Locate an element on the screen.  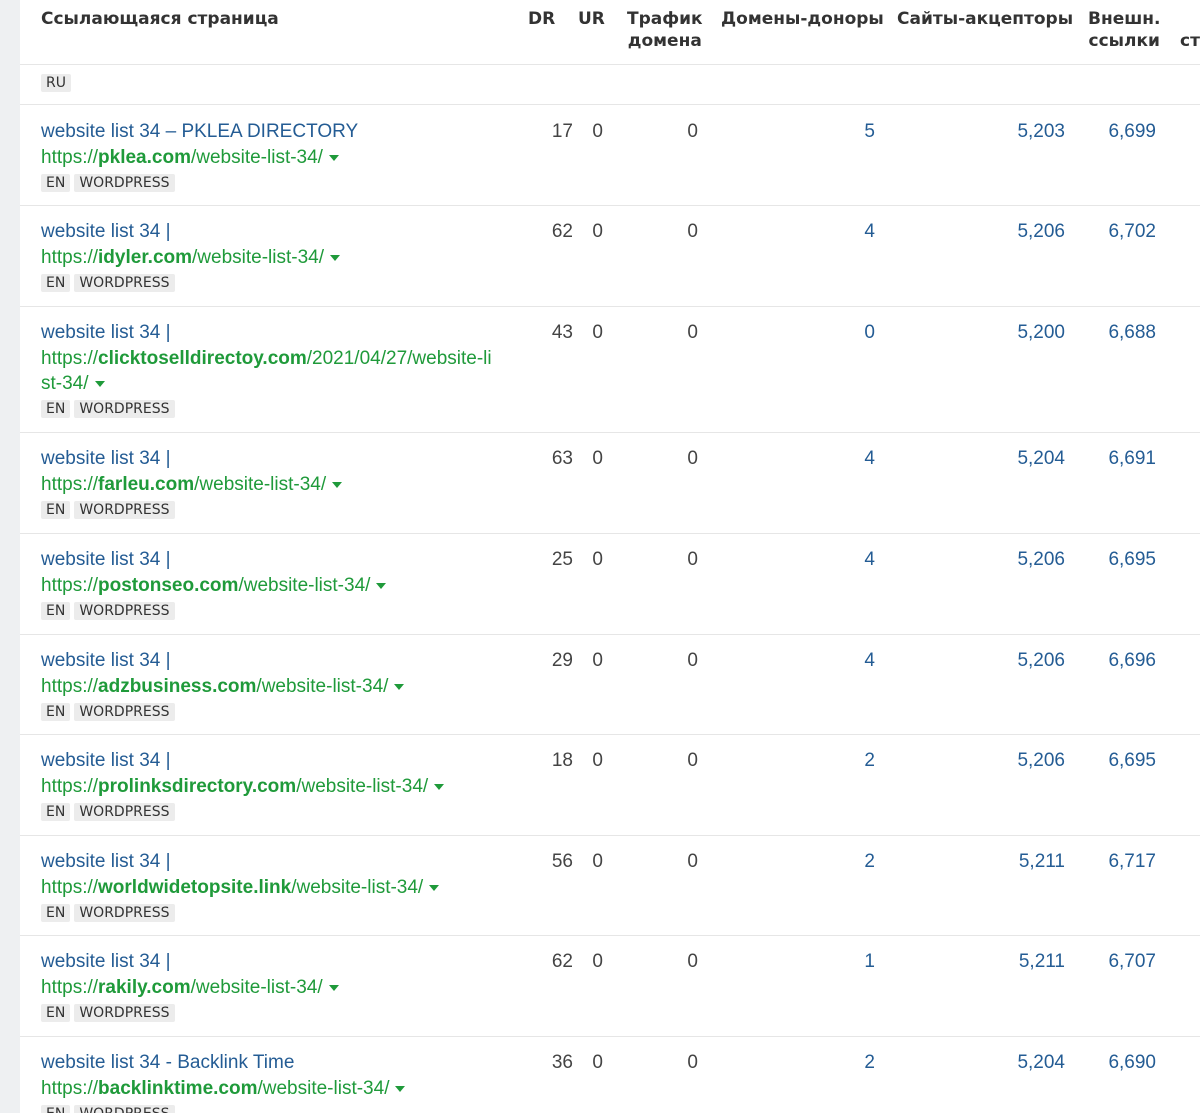
url-domain: adzbusiness.com is located at coordinates (177, 686).